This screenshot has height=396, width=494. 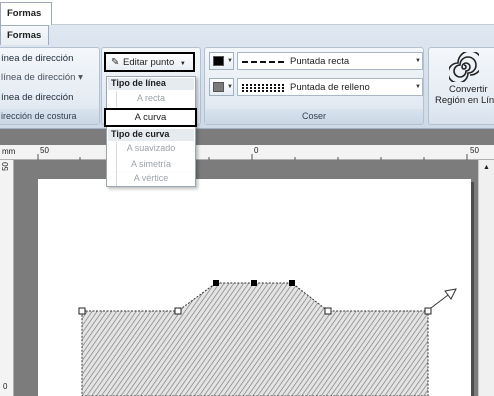 I want to click on fill-color-button: ▼, so click(x=221, y=87).